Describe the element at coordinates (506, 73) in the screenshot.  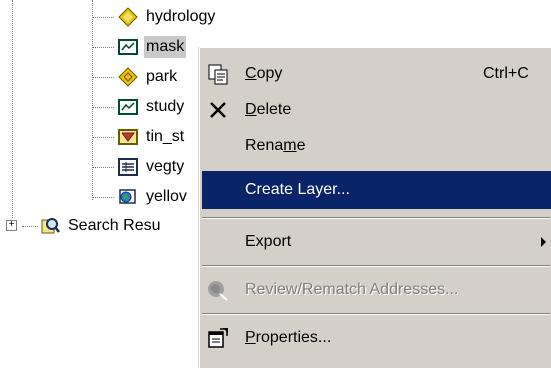
I see `menu-item-shortcut: Ctrl+C` at that location.